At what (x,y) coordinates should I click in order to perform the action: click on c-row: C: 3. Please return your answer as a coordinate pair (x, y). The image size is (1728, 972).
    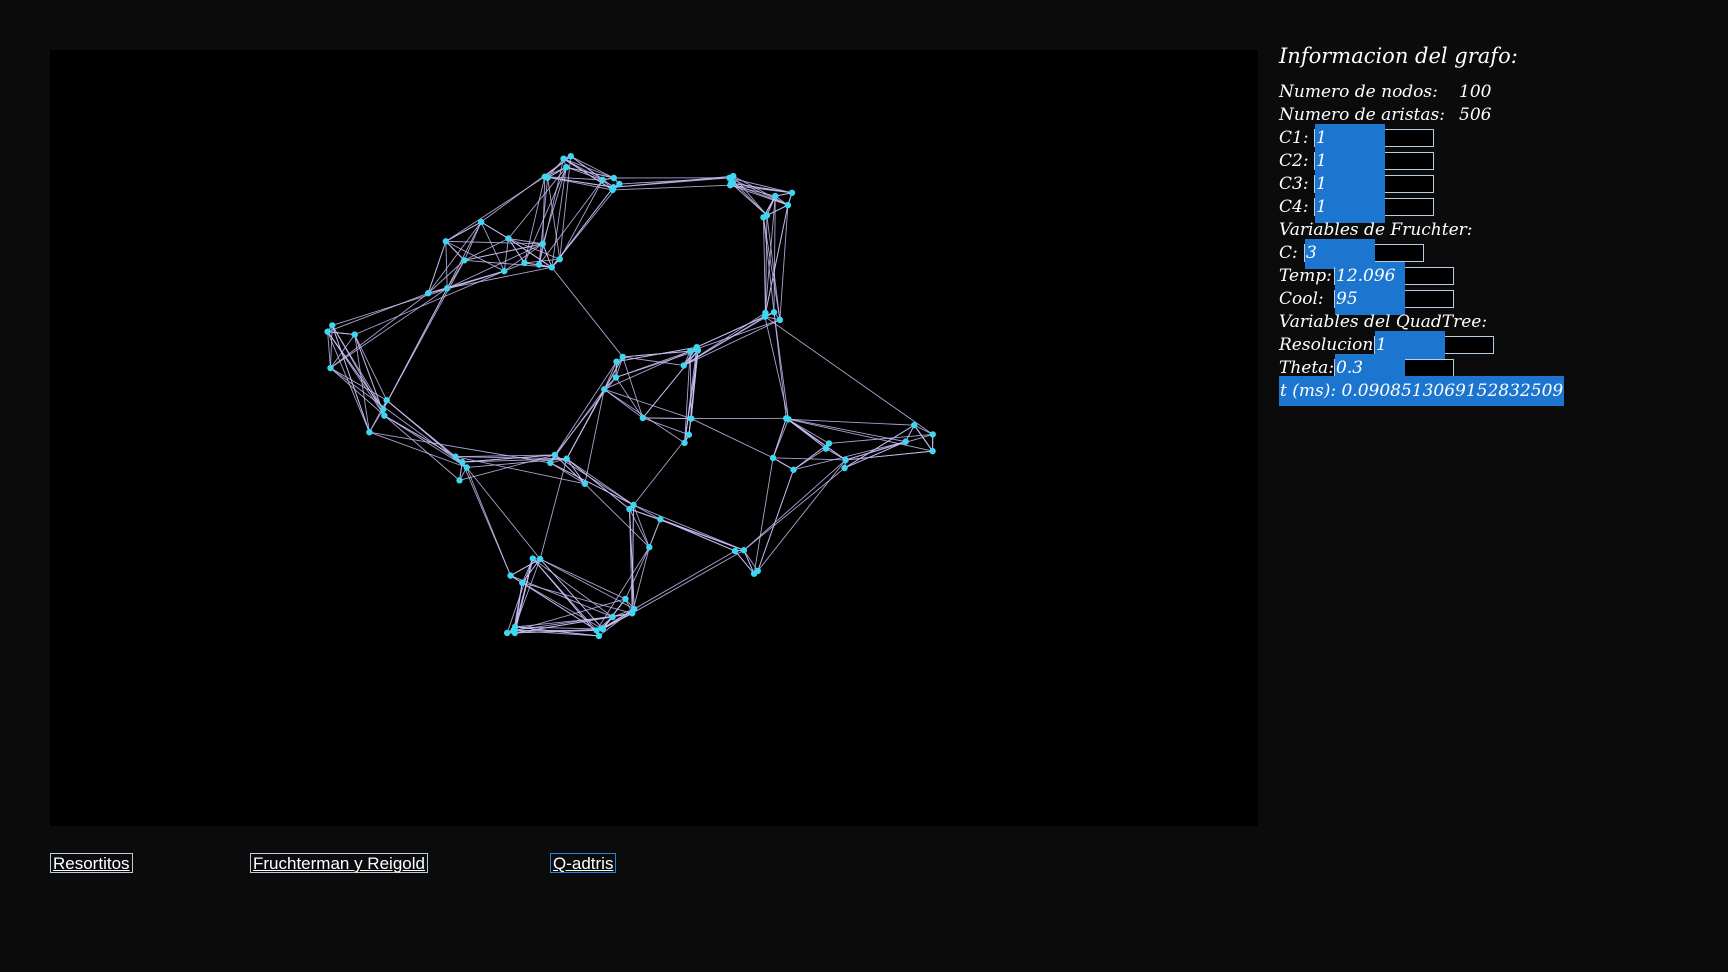
    Looking at the image, I should click on (1351, 254).